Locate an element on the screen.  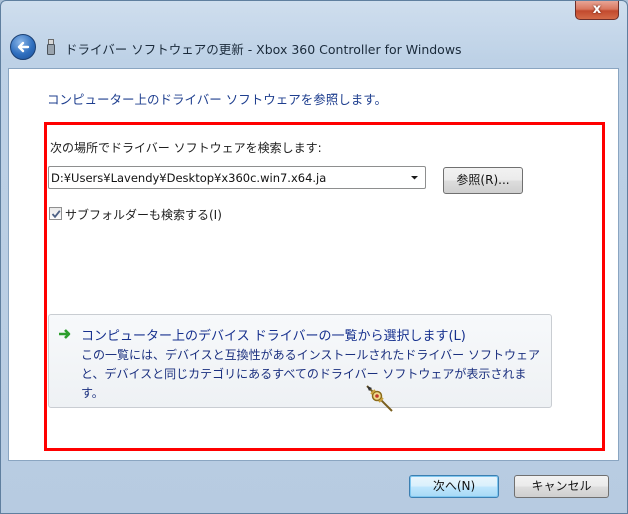
next-button: 次へ(N) is located at coordinates (454, 486).